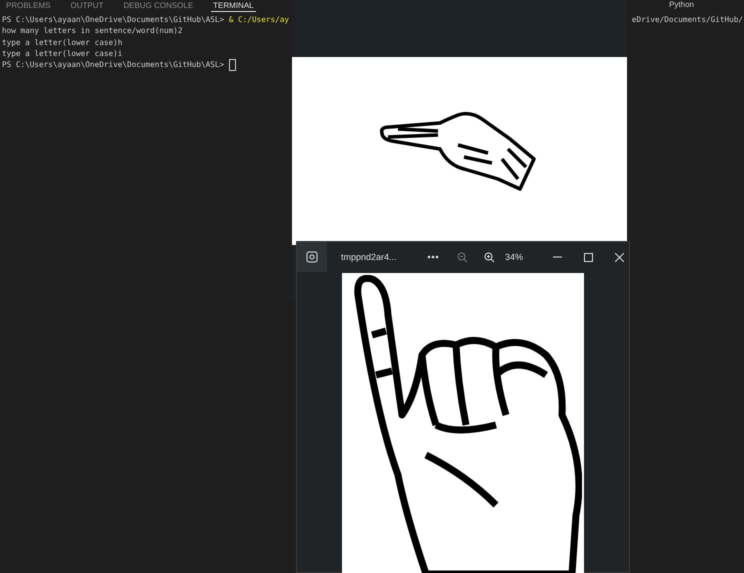 This screenshot has width=744, height=573. What do you see at coordinates (158, 6) in the screenshot?
I see `panel-tab: DEBUG CONSOLE` at bounding box center [158, 6].